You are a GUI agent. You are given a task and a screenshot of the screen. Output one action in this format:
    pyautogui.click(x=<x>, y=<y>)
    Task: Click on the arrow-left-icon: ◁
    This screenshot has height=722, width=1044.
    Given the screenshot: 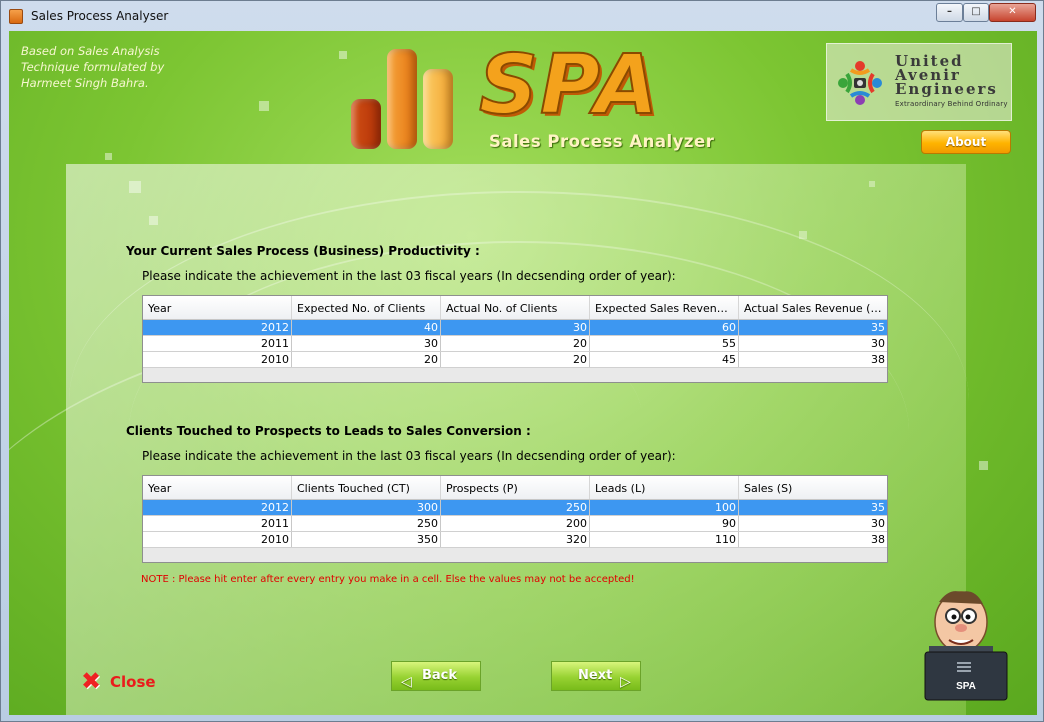 What is the action you would take?
    pyautogui.click(x=406, y=682)
    